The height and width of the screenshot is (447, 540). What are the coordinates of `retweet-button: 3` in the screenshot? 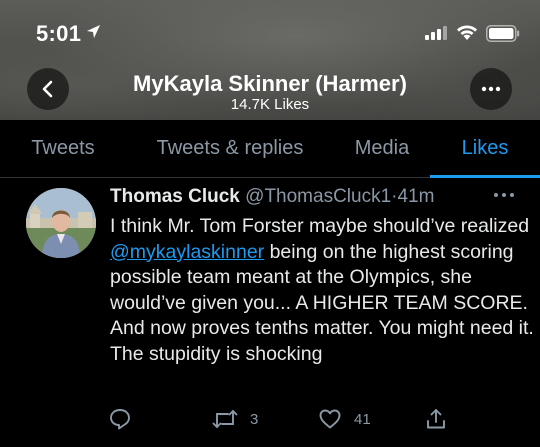 It's located at (235, 419).